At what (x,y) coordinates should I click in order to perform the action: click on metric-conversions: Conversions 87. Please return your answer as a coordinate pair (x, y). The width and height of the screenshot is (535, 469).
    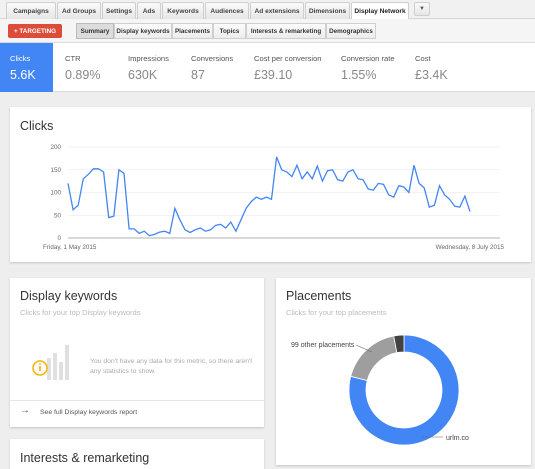
    Looking at the image, I should click on (212, 67).